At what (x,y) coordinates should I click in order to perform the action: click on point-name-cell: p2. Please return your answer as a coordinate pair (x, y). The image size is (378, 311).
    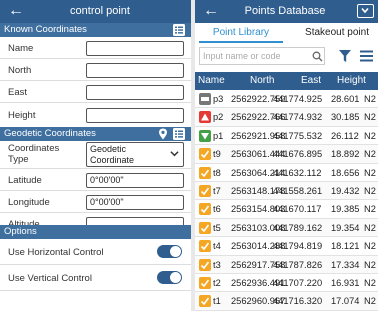
    Looking at the image, I should click on (218, 117).